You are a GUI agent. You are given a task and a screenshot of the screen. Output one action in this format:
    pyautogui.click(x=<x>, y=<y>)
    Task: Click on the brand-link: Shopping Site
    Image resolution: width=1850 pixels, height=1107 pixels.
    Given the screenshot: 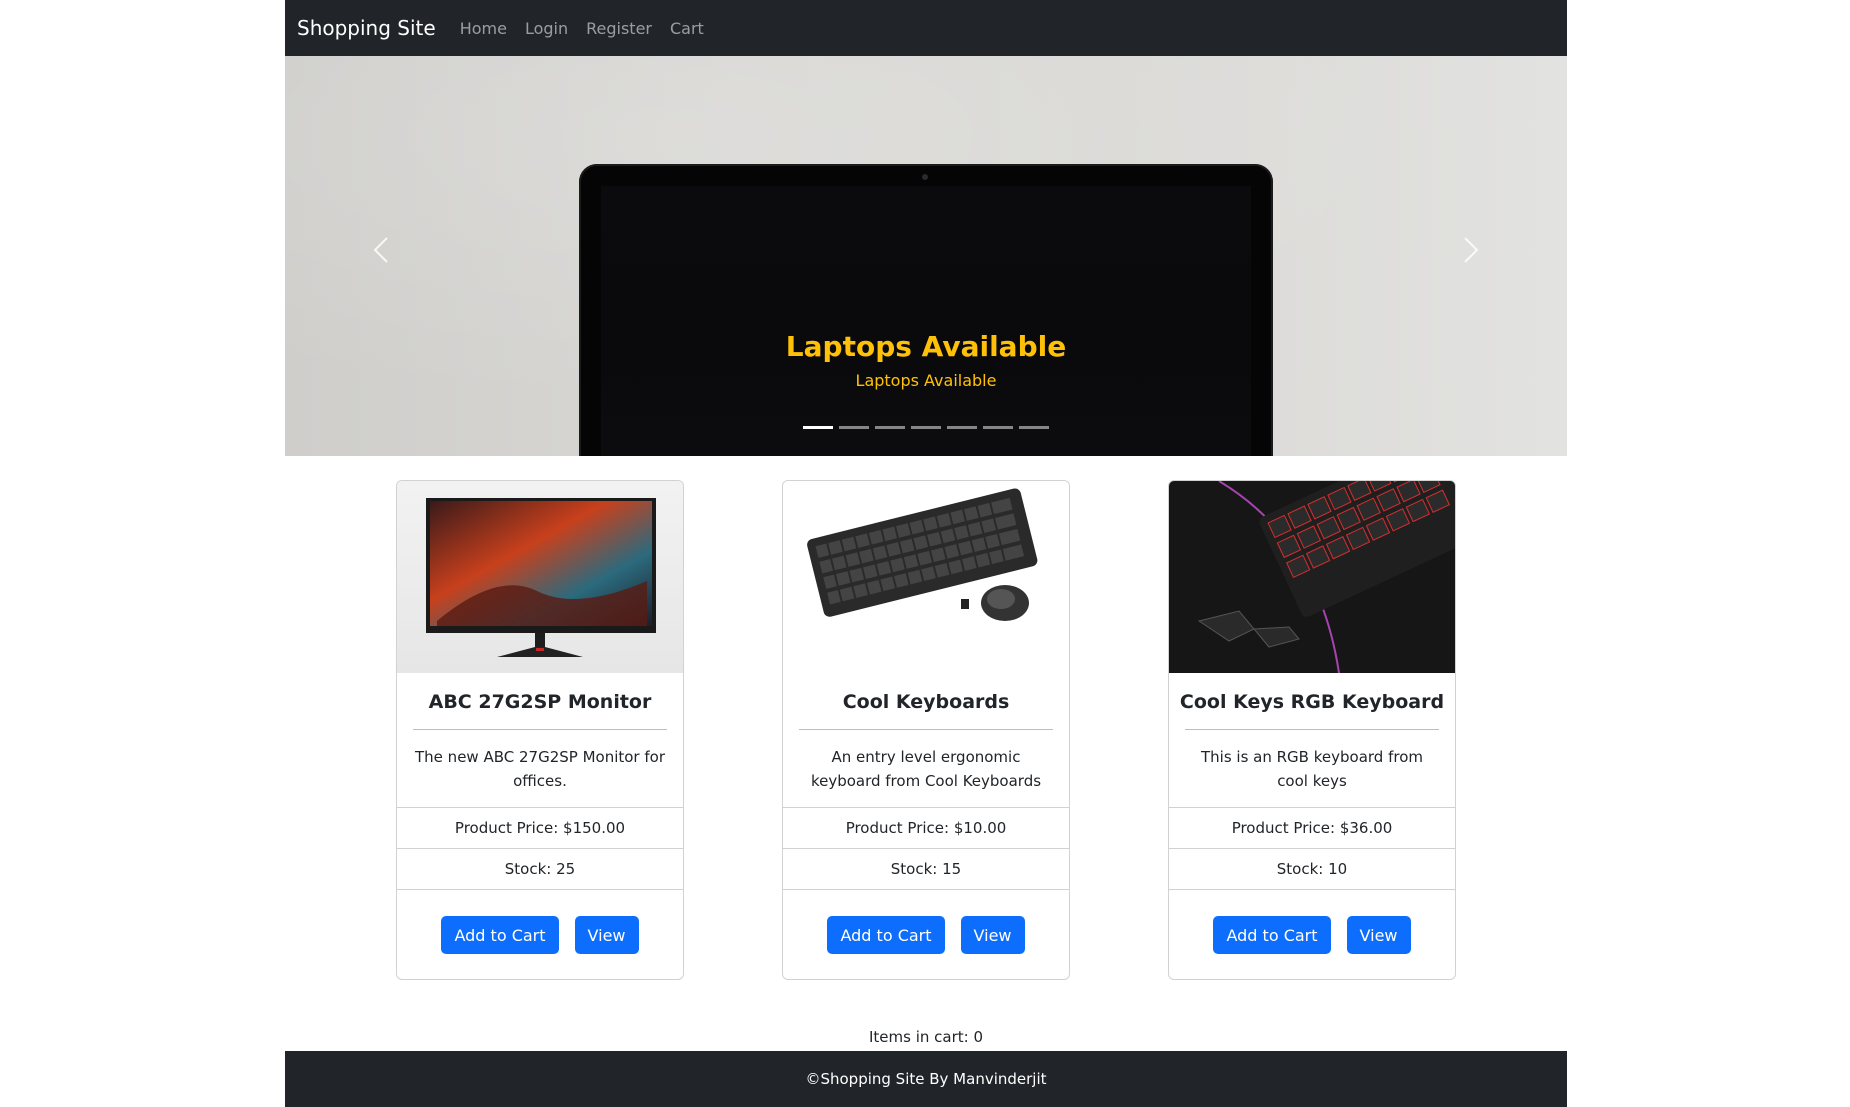 What is the action you would take?
    pyautogui.click(x=366, y=28)
    